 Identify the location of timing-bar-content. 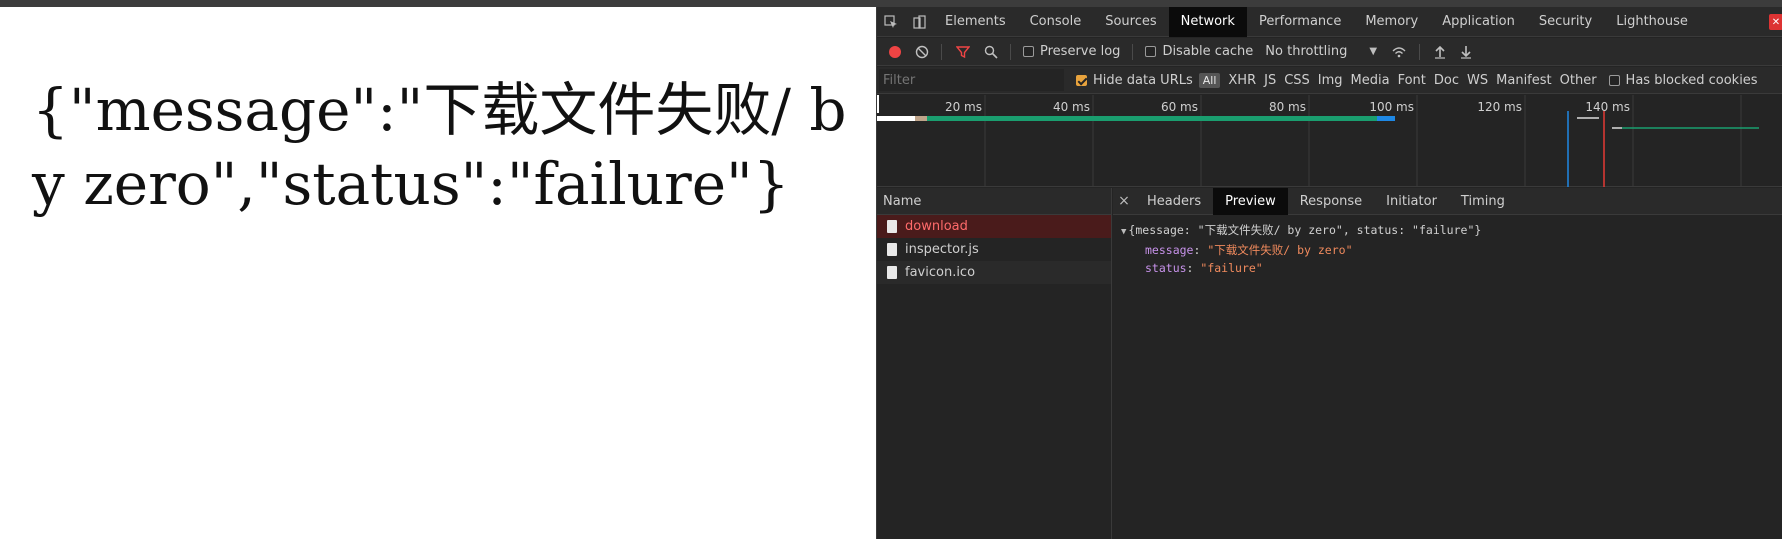
(1386, 118).